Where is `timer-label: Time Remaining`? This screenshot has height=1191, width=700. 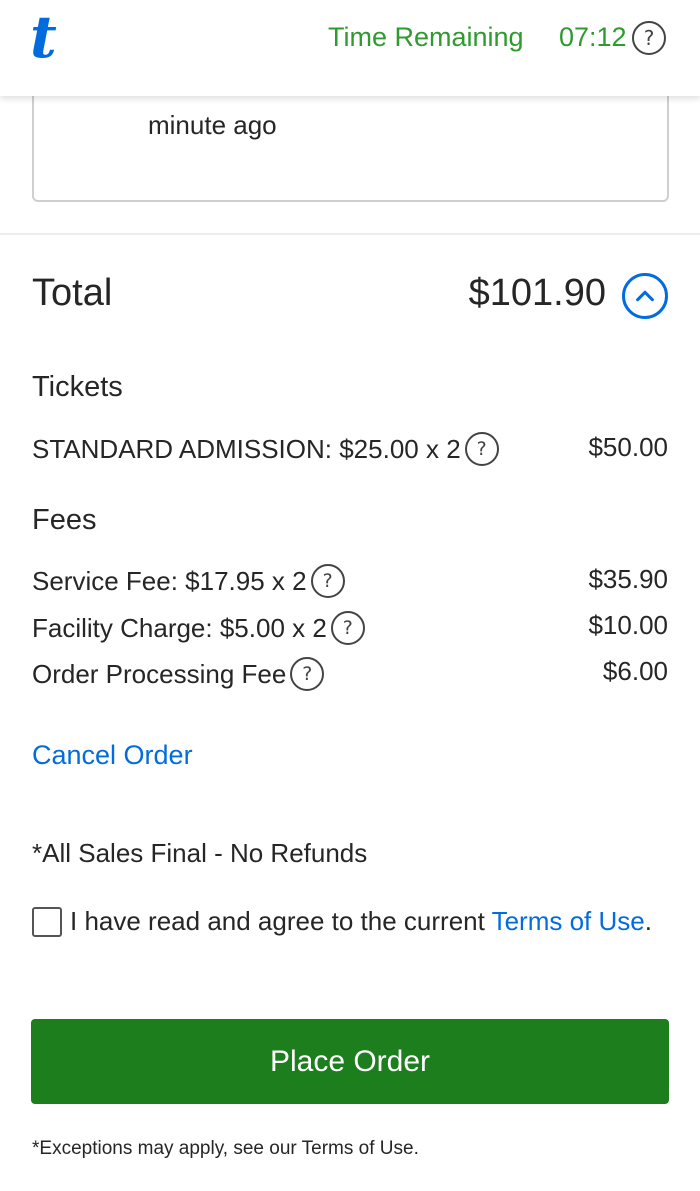
timer-label: Time Remaining is located at coordinates (426, 37).